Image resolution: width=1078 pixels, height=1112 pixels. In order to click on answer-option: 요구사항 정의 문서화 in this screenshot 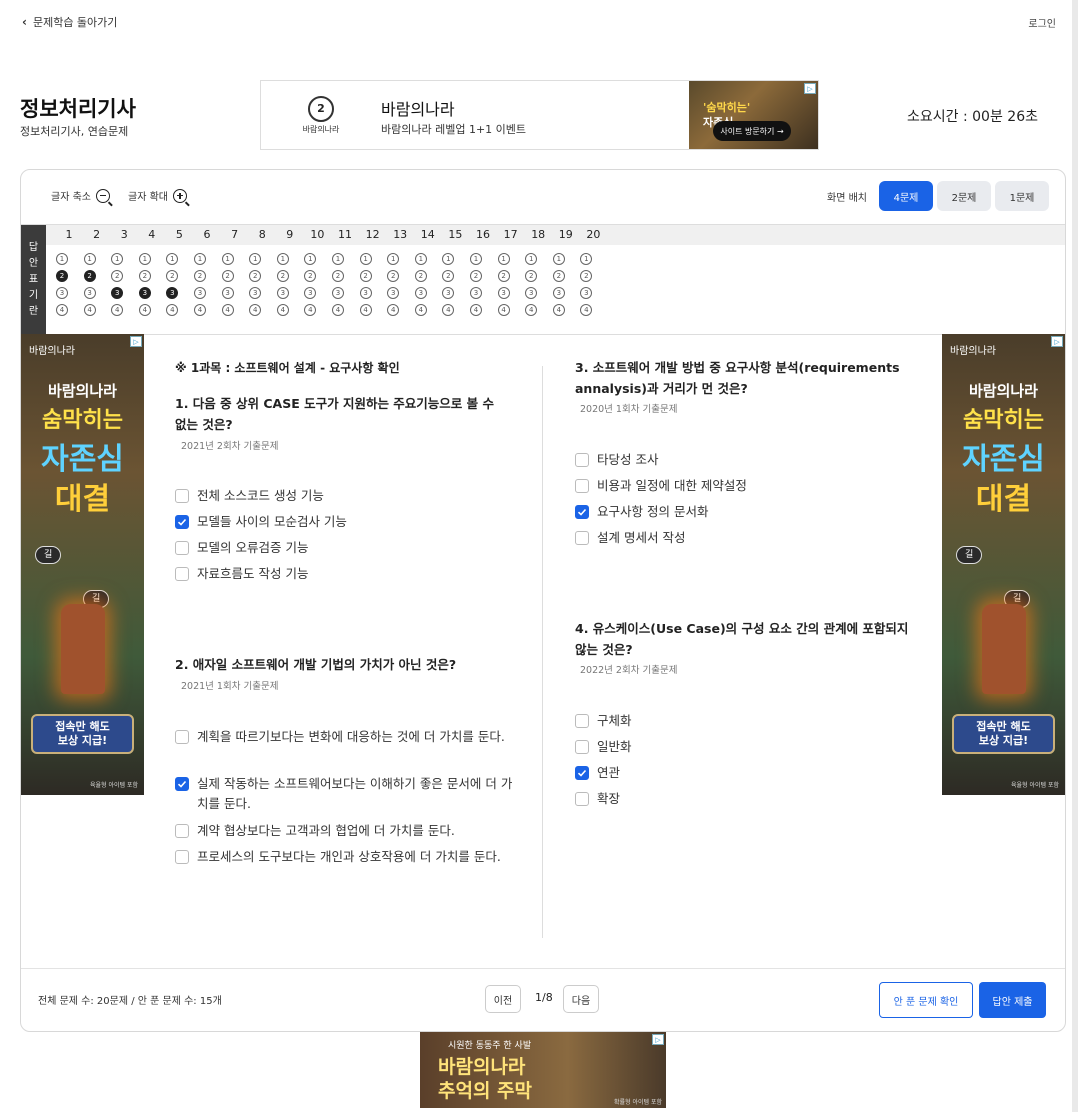, I will do `click(745, 512)`.